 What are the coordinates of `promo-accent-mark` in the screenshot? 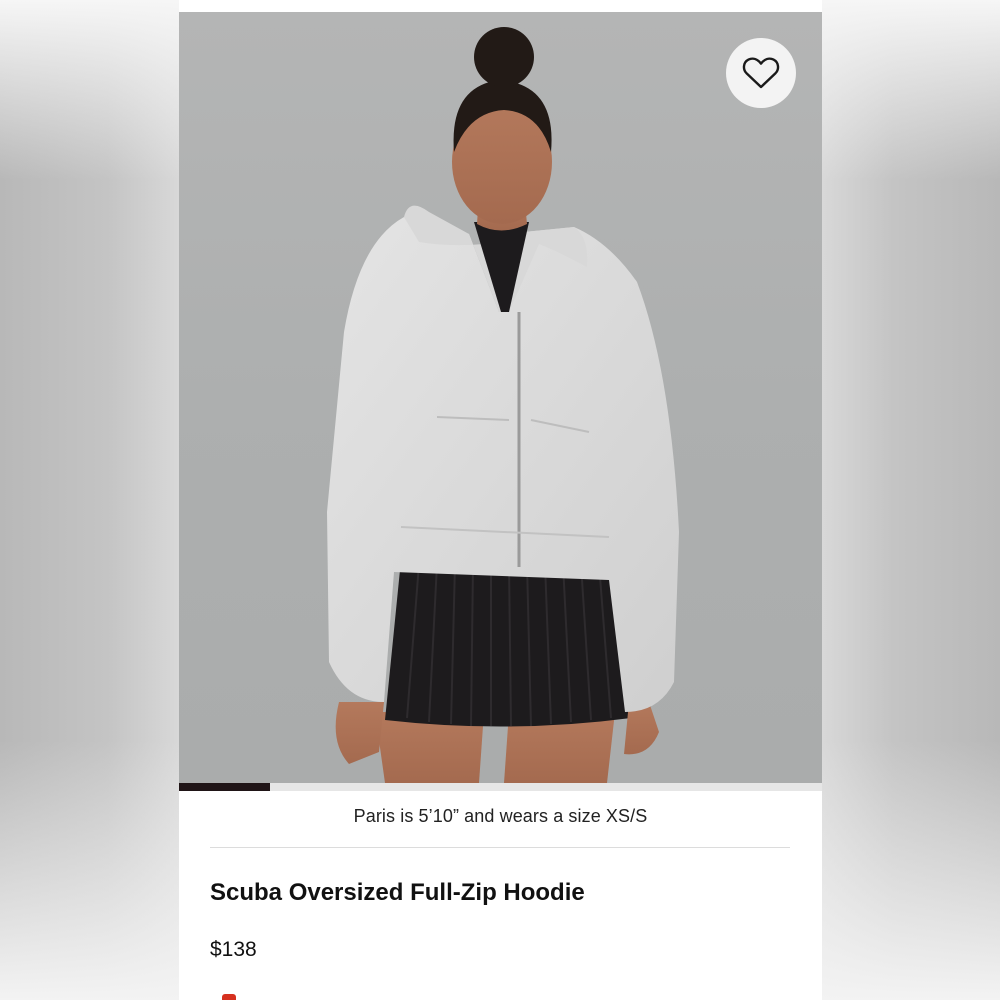 It's located at (229, 997).